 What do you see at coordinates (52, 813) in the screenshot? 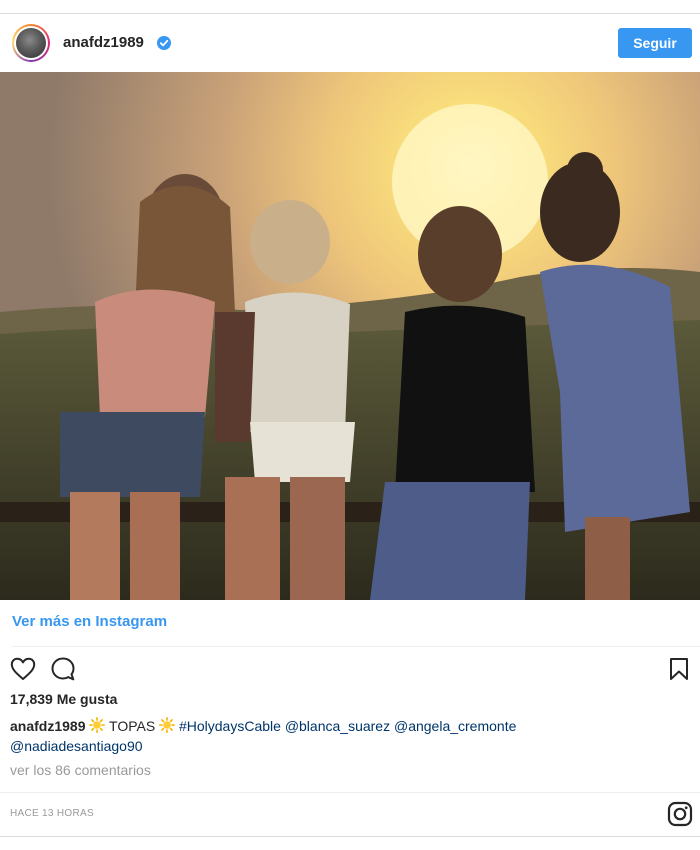
I see `post-timestamp: HACE 13 HORAS` at bounding box center [52, 813].